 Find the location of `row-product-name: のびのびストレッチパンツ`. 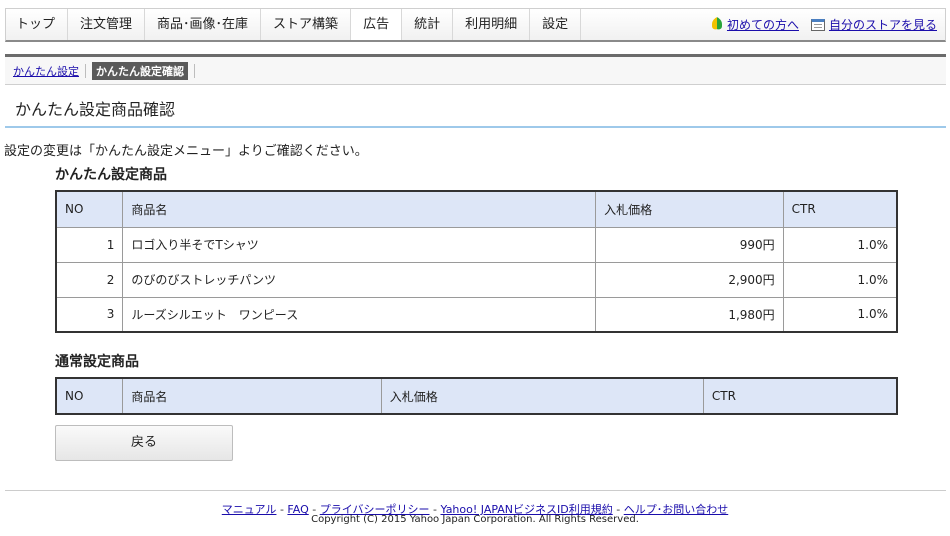

row-product-name: のびのびストレッチパンツ is located at coordinates (359, 279).